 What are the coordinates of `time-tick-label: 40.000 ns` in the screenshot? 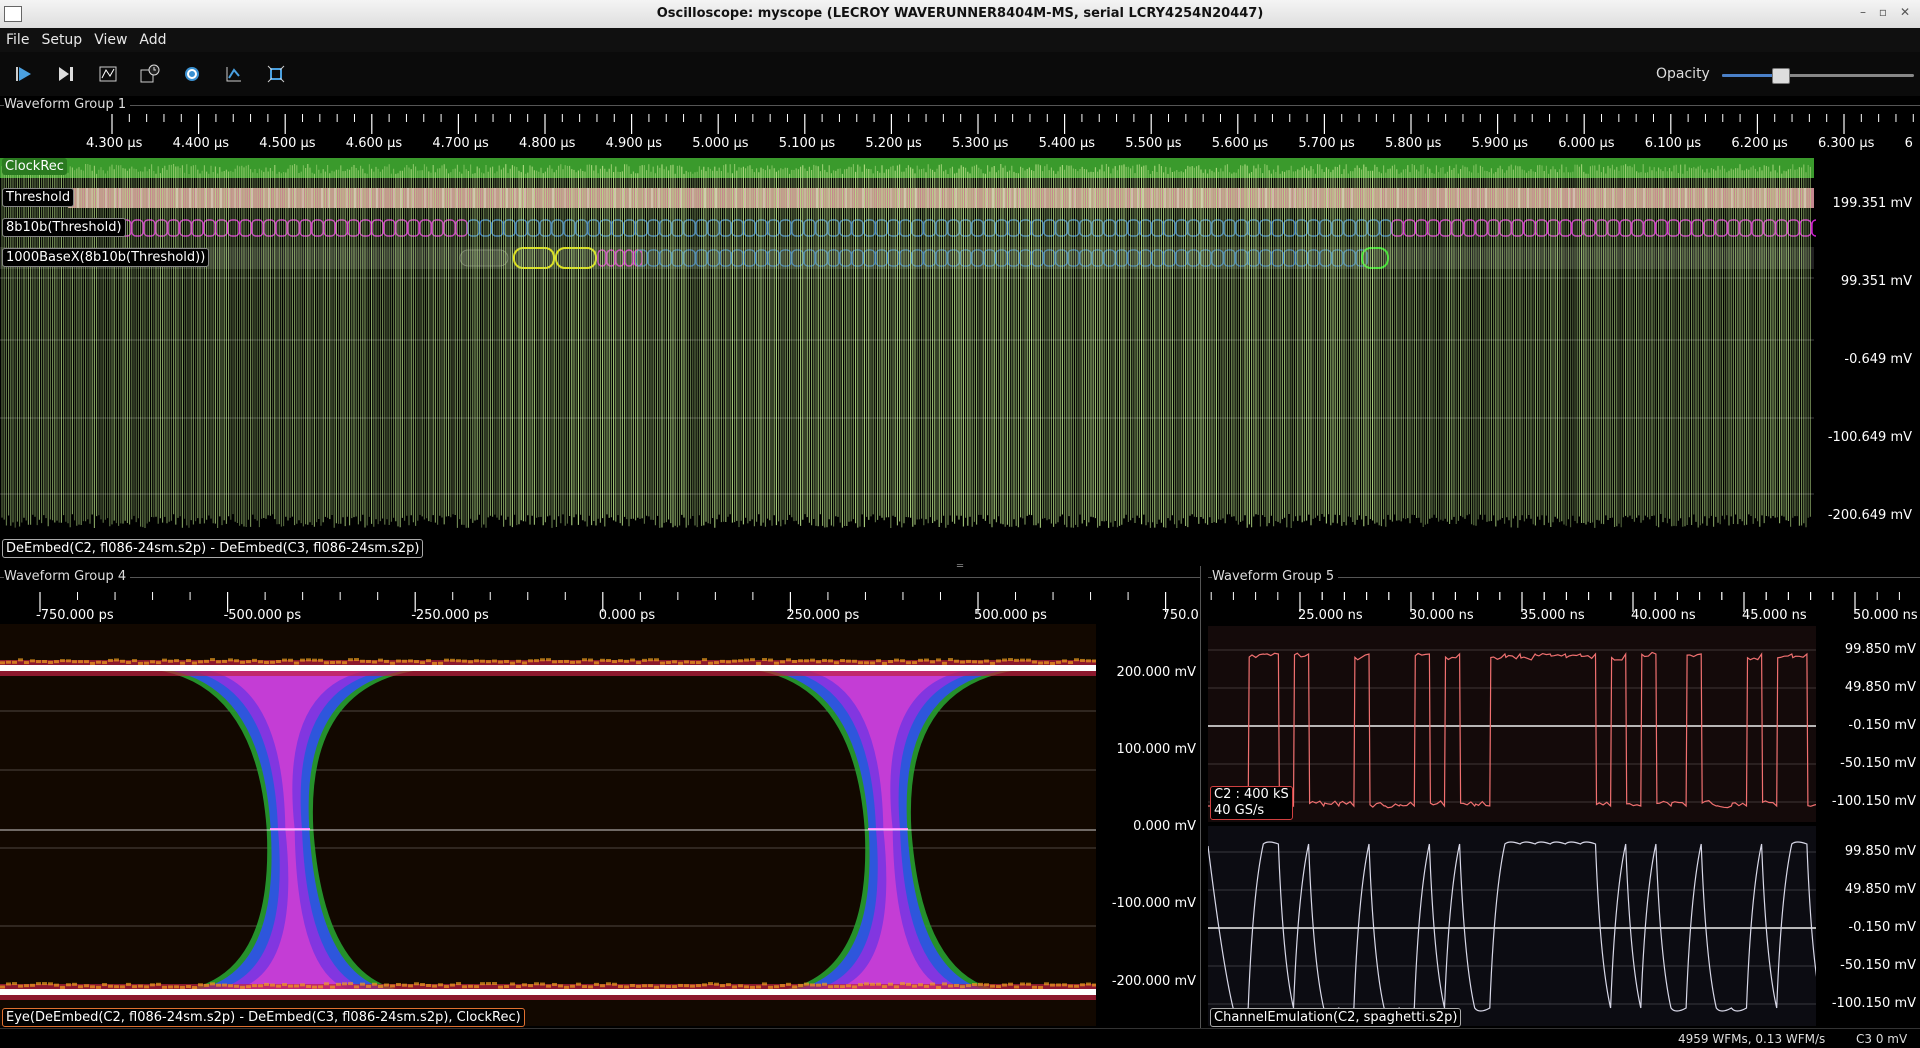 It's located at (1663, 615).